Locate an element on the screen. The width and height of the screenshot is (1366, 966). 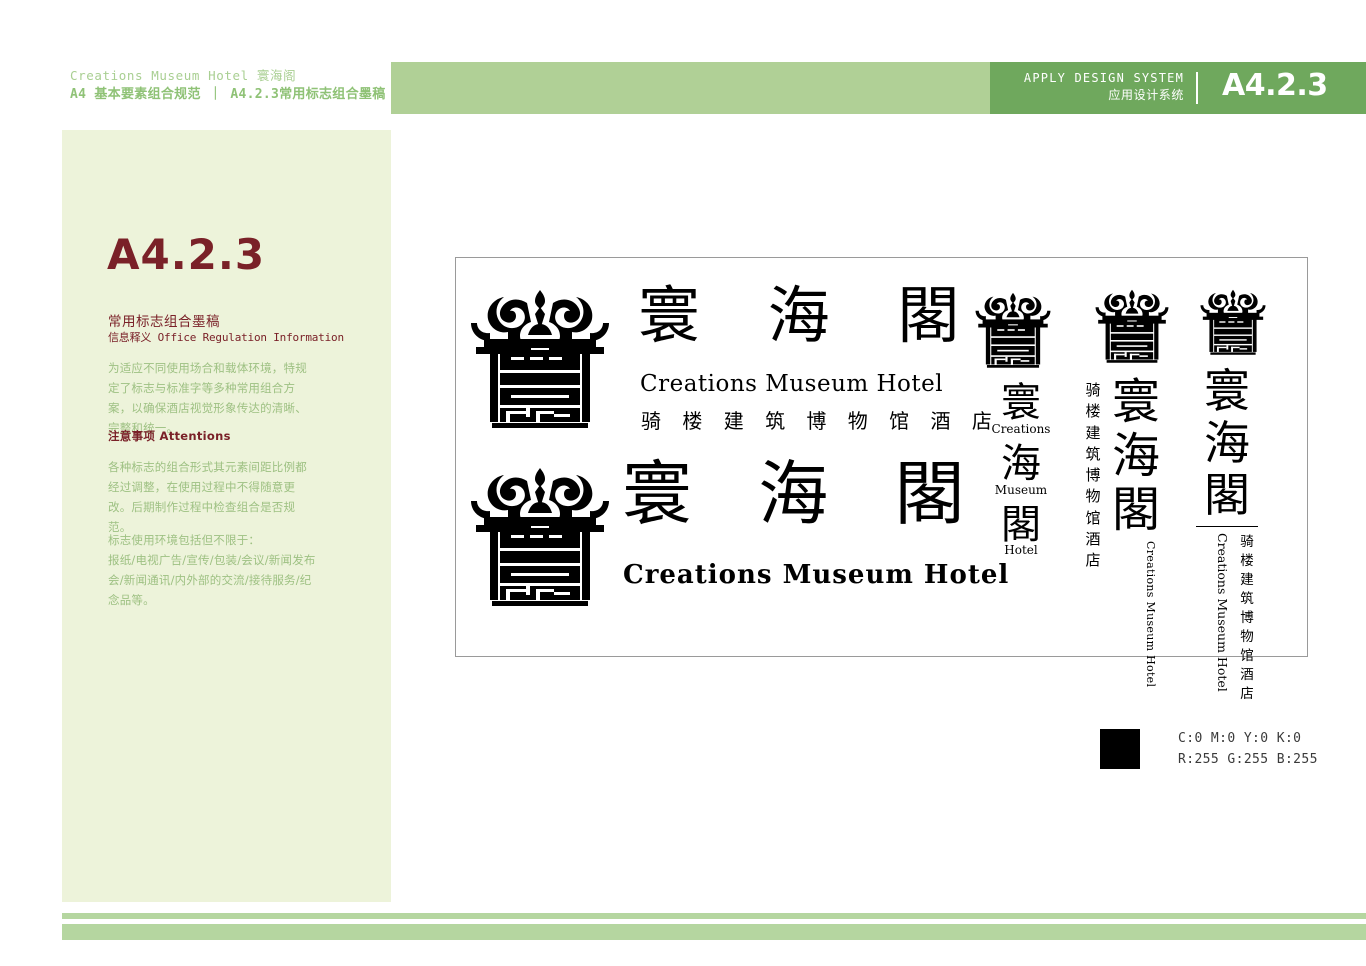
header-divider is located at coordinates (1197, 88).